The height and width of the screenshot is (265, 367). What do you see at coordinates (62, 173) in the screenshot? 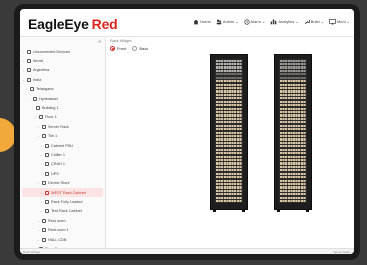
I see `tree-item: › UPS` at bounding box center [62, 173].